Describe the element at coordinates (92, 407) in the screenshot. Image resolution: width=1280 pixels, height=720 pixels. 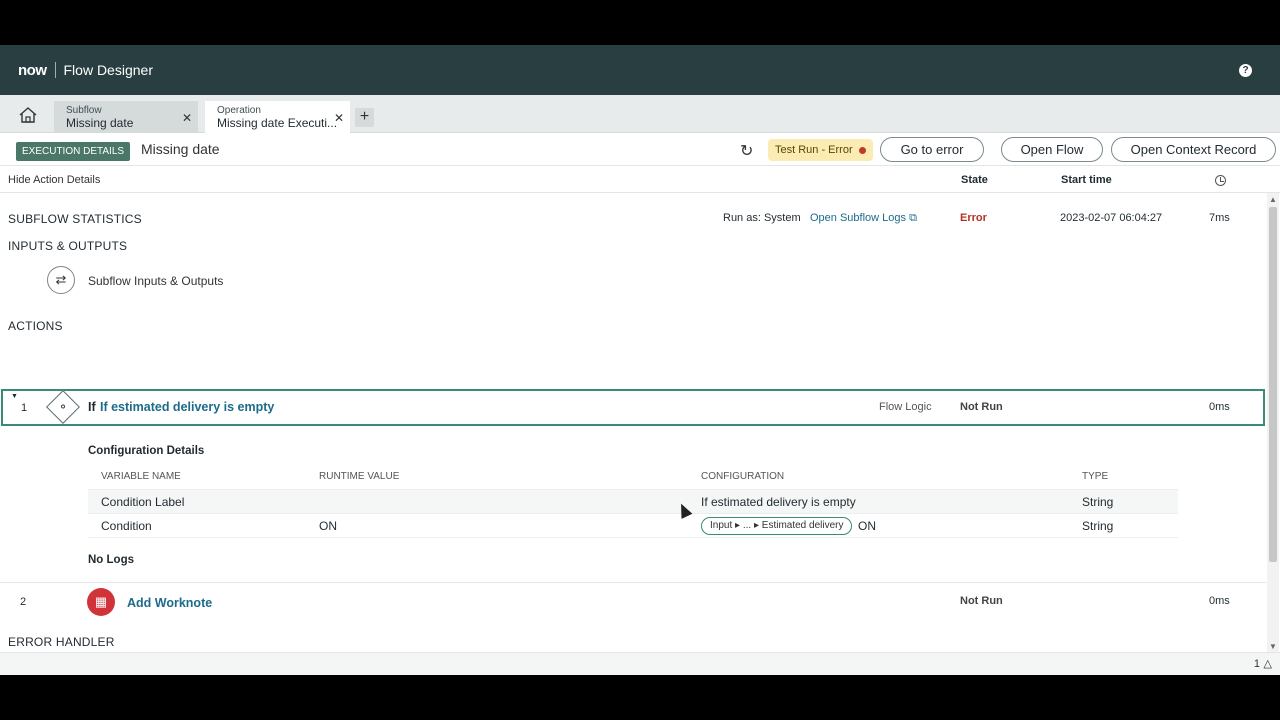
I see `action-prefix: If` at that location.